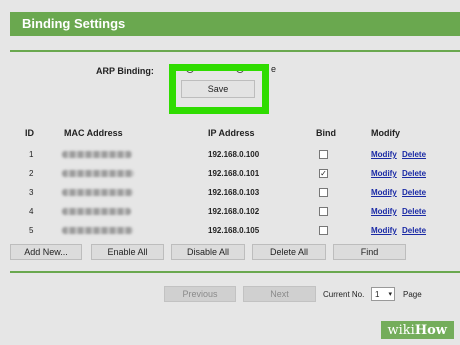 The height and width of the screenshot is (345, 460). Describe the element at coordinates (390, 294) in the screenshot. I see `chevron-down-icon: ▾` at that location.